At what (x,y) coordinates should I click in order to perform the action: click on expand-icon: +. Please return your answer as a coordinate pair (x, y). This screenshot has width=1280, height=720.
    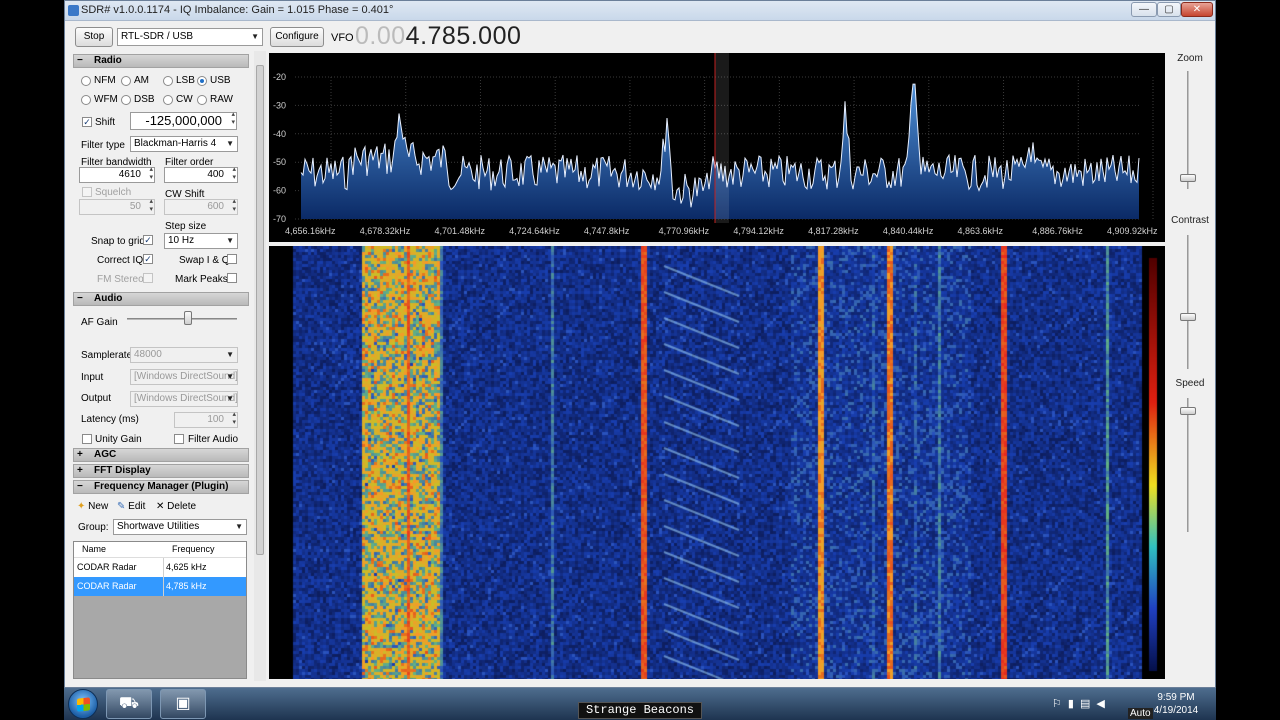
    Looking at the image, I should click on (80, 454).